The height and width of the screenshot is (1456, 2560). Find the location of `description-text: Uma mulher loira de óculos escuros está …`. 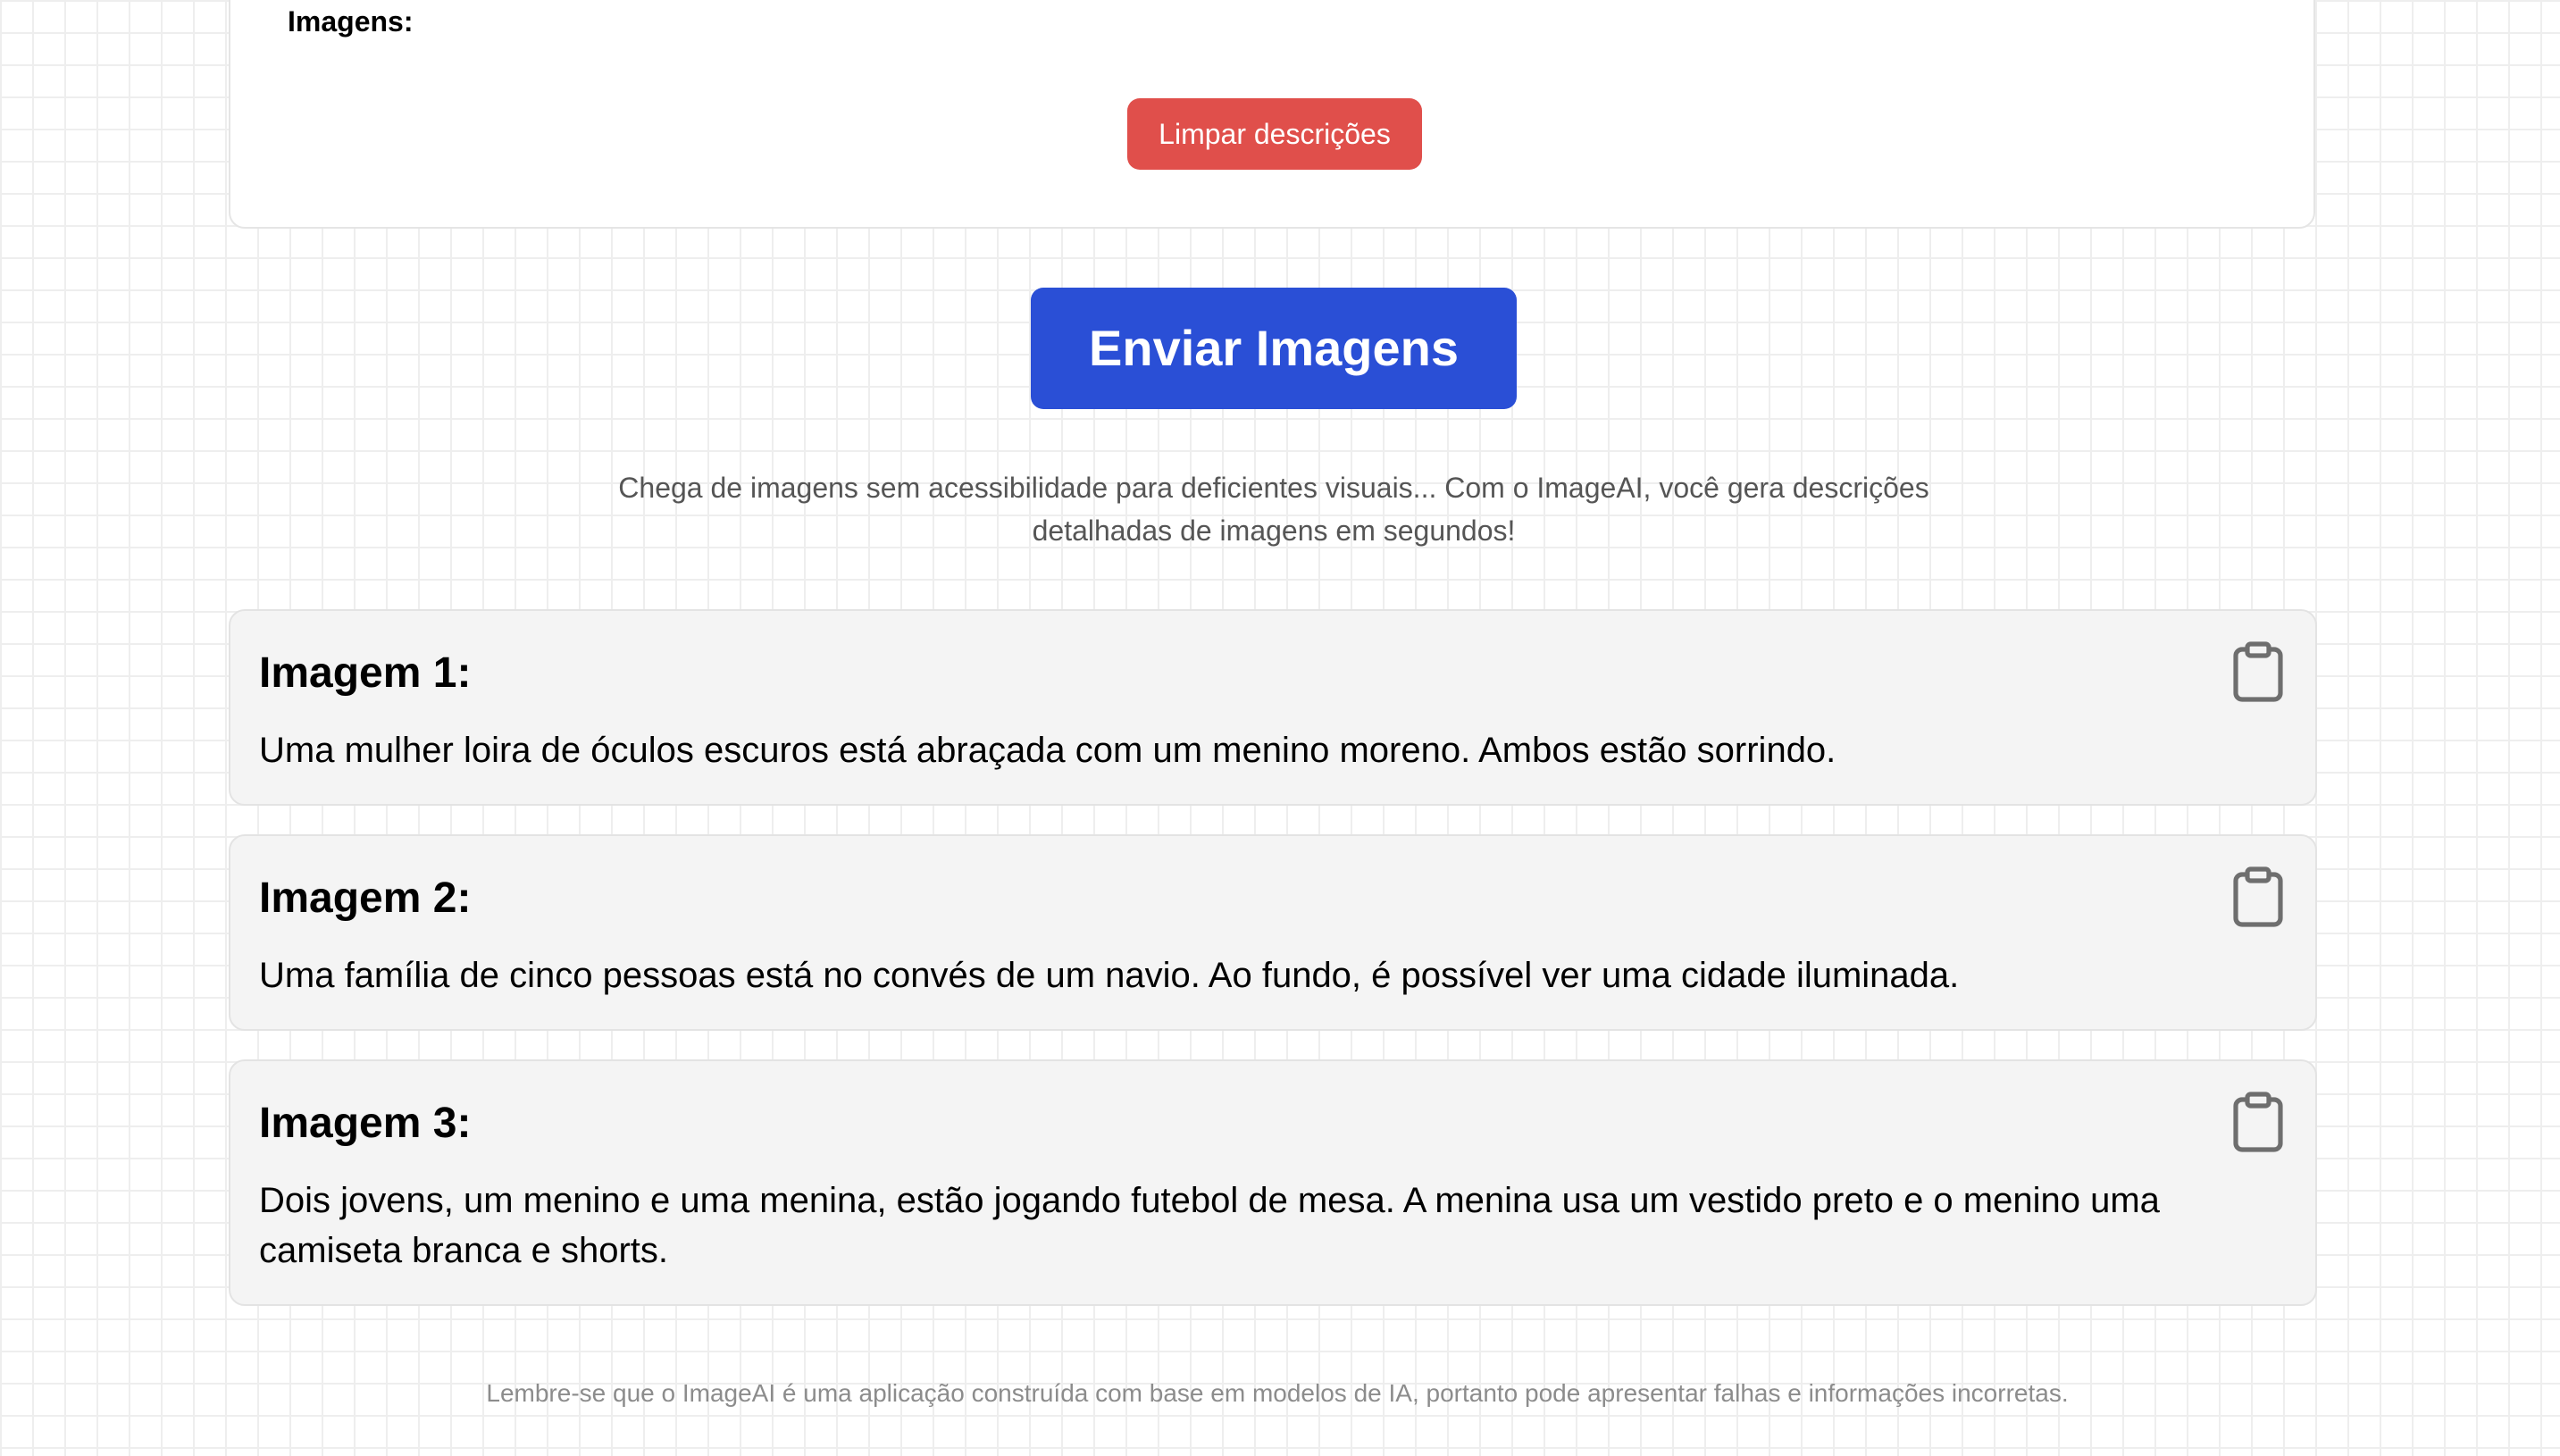

description-text: Uma mulher loira de óculos escuros está … is located at coordinates (1047, 750).